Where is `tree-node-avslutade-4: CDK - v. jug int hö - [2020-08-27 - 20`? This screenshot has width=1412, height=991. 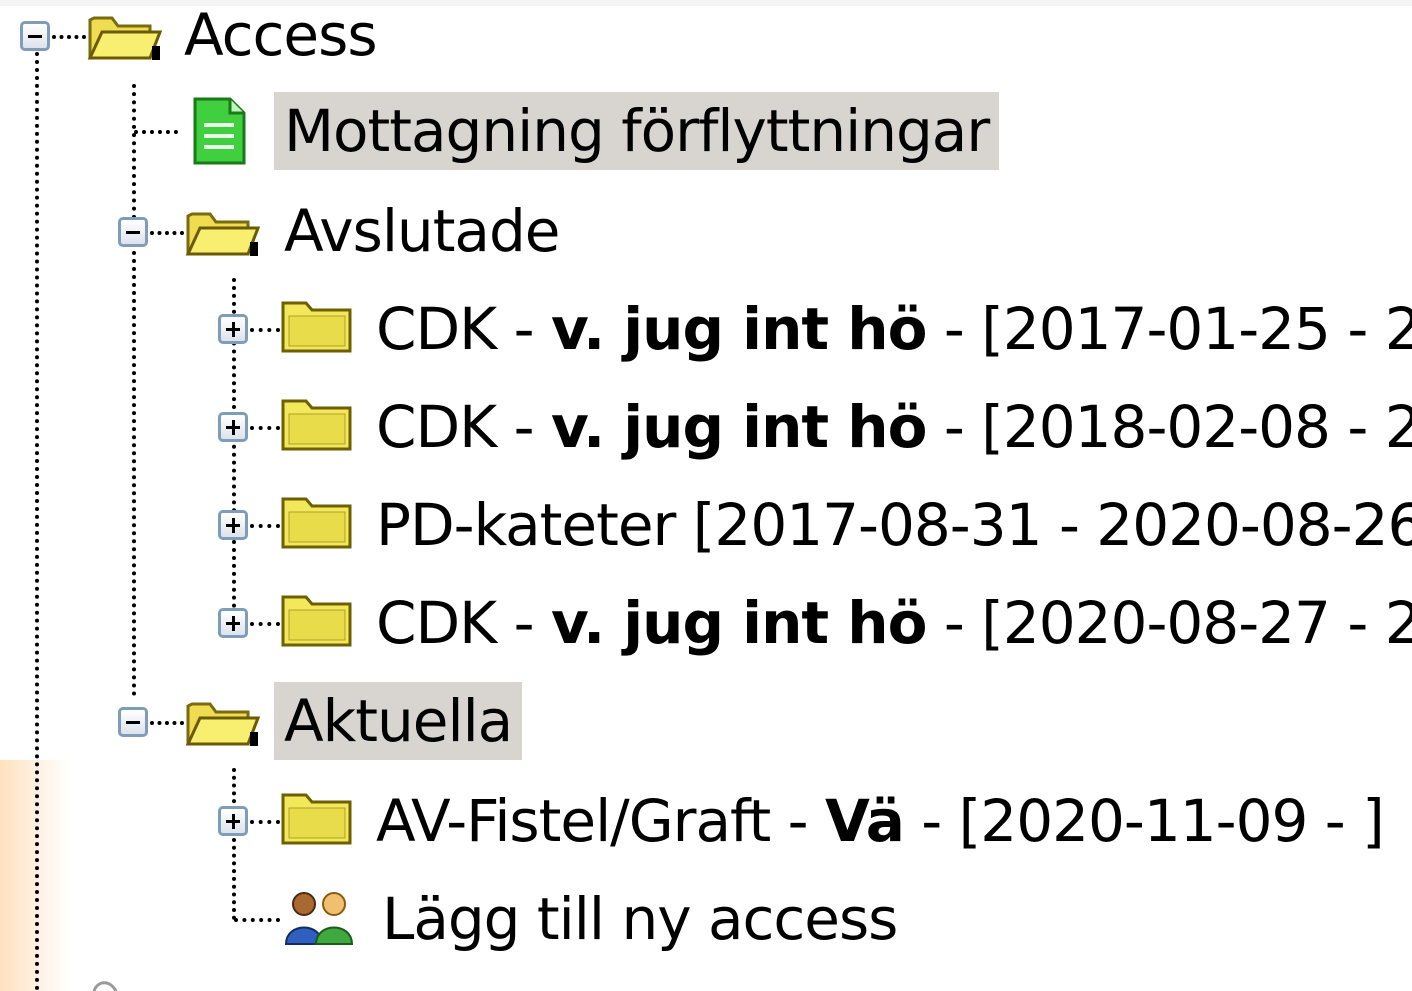 tree-node-avslutade-4: CDK - v. jug int hö - [2020-08-27 - 20 is located at coordinates (889, 623).